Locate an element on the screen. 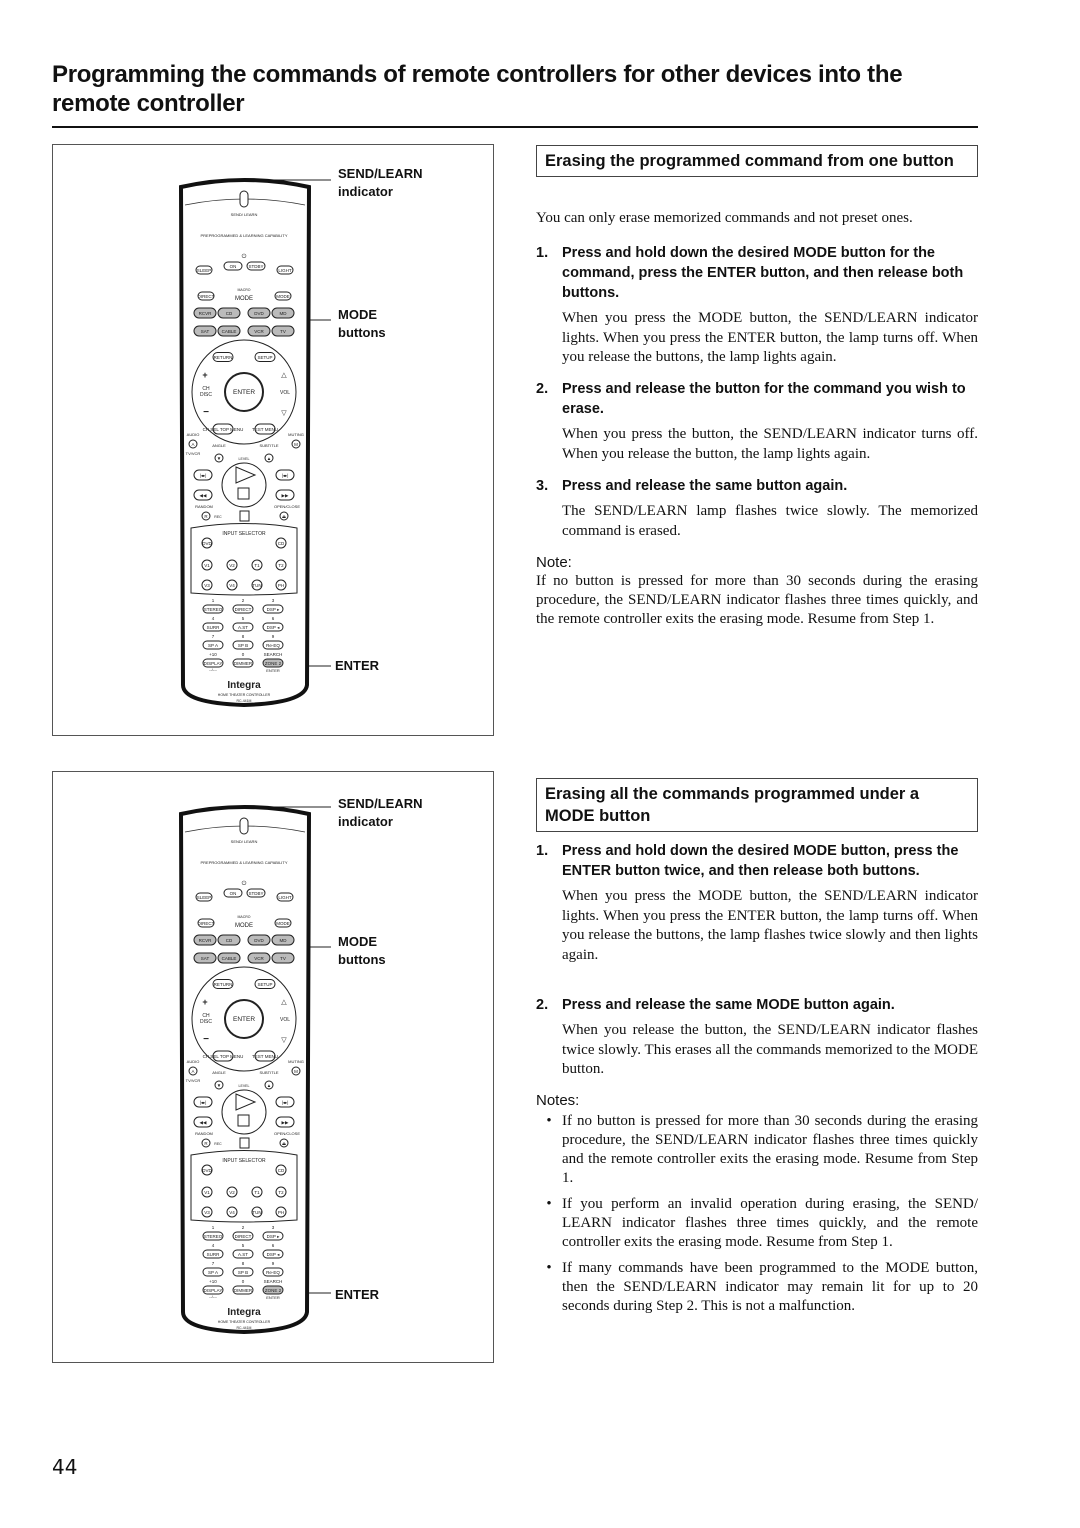 Image resolution: width=1080 pixels, height=1528 pixels. callout-mode-sub: buttons is located at coordinates (362, 332).